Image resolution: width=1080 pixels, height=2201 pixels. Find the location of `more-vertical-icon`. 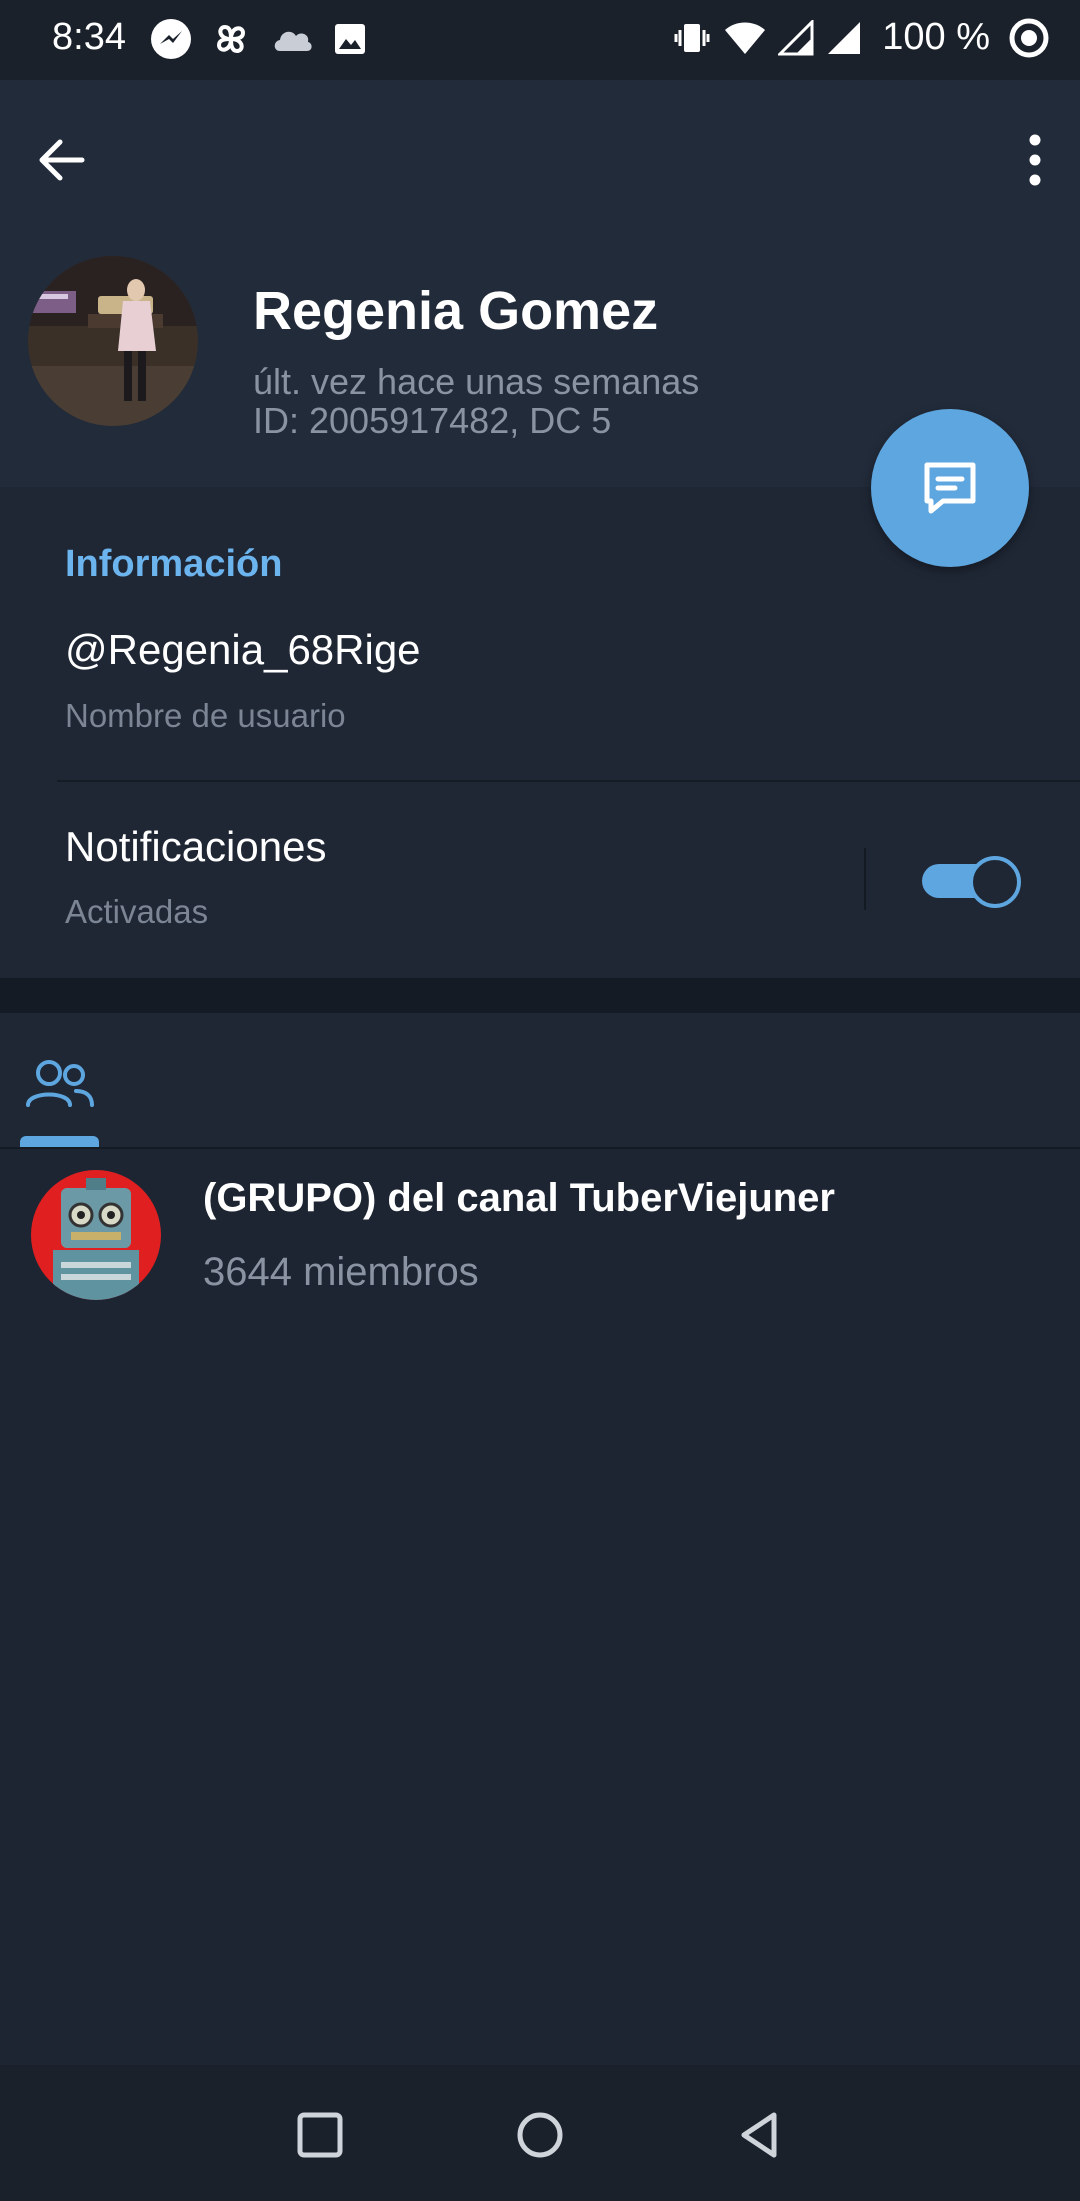

more-vertical-icon is located at coordinates (1035, 160).